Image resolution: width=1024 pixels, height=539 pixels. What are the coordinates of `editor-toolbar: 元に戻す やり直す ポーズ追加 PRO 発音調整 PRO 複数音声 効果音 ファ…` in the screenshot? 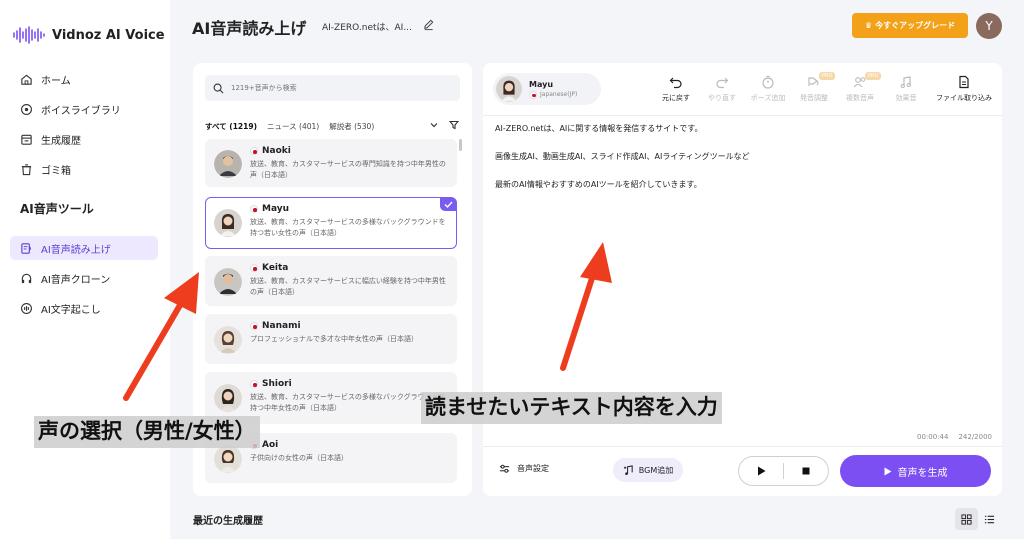 It's located at (826, 87).